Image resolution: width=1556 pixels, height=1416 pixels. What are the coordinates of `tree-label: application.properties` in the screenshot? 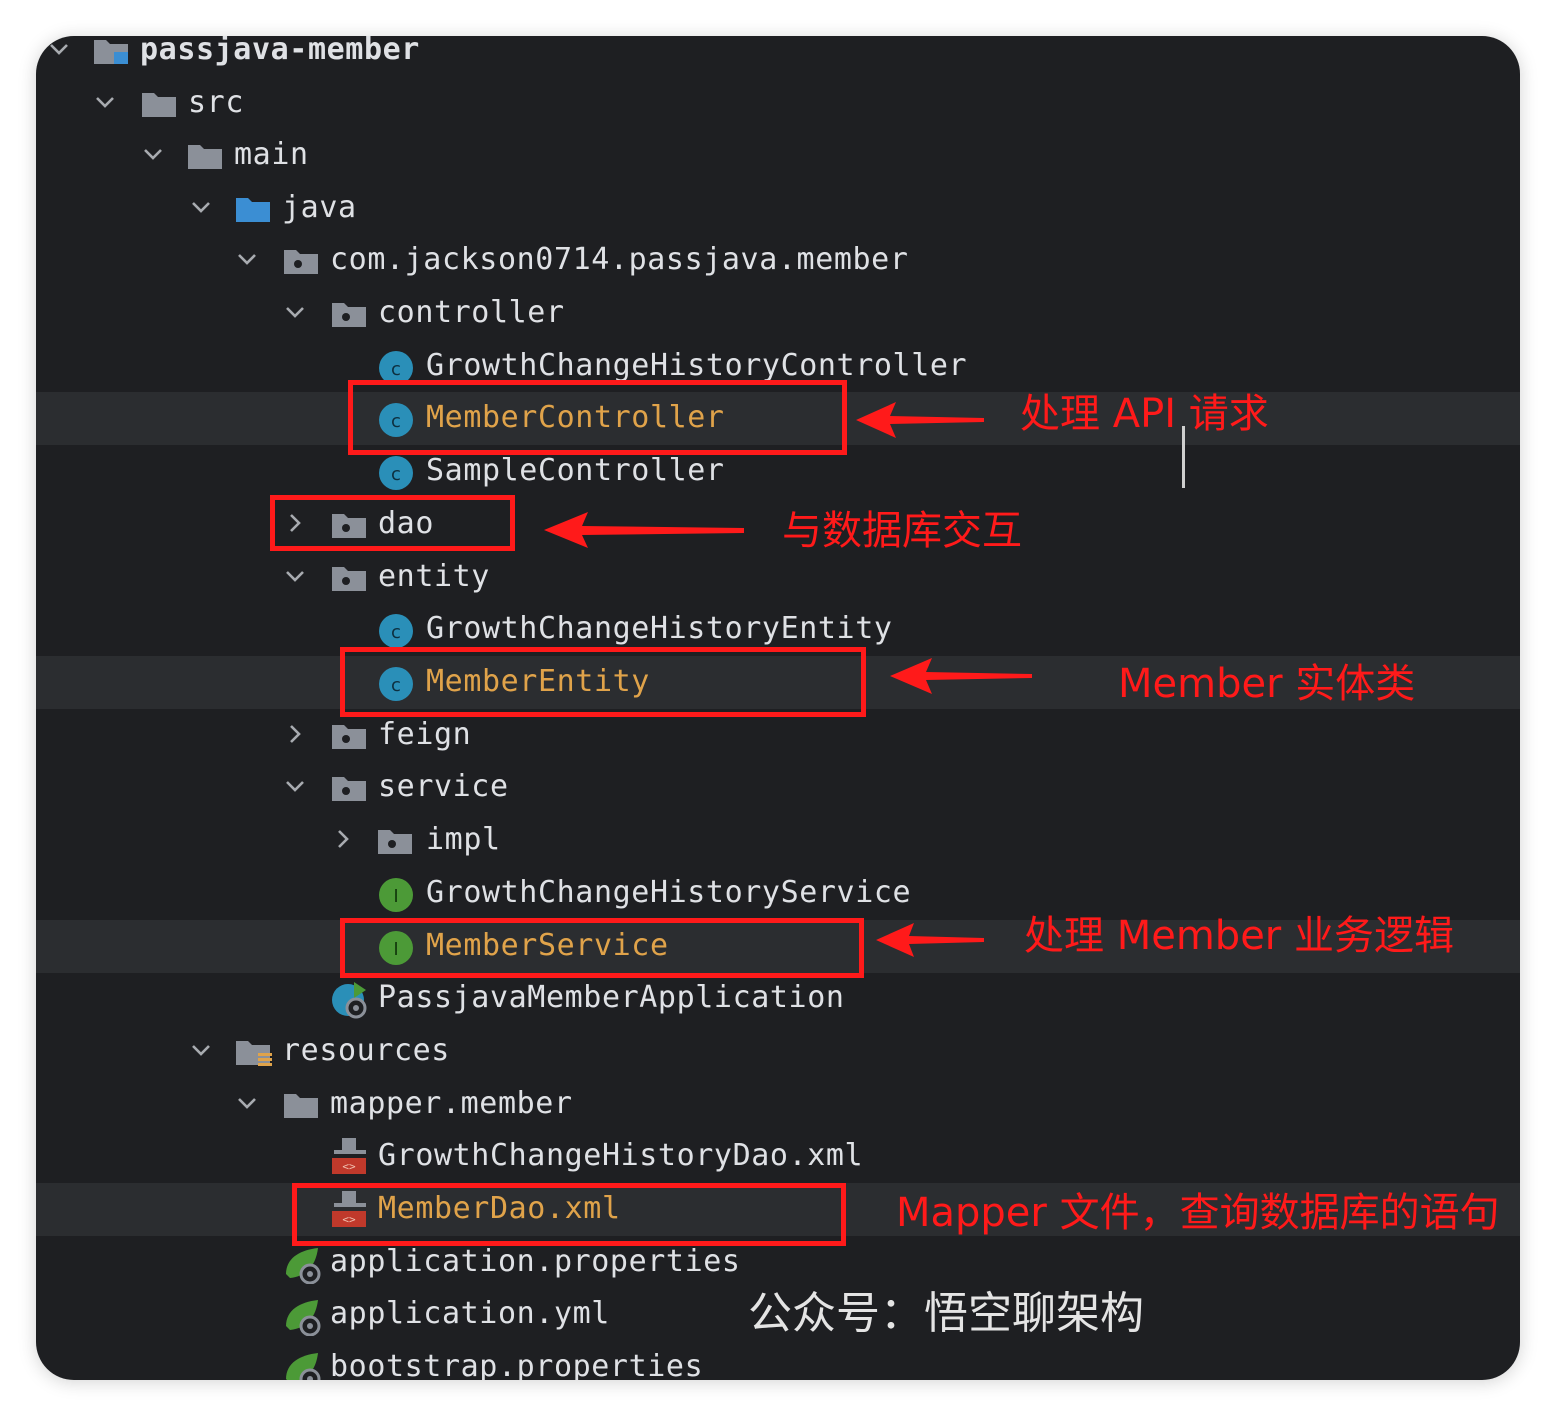 It's located at (535, 1261).